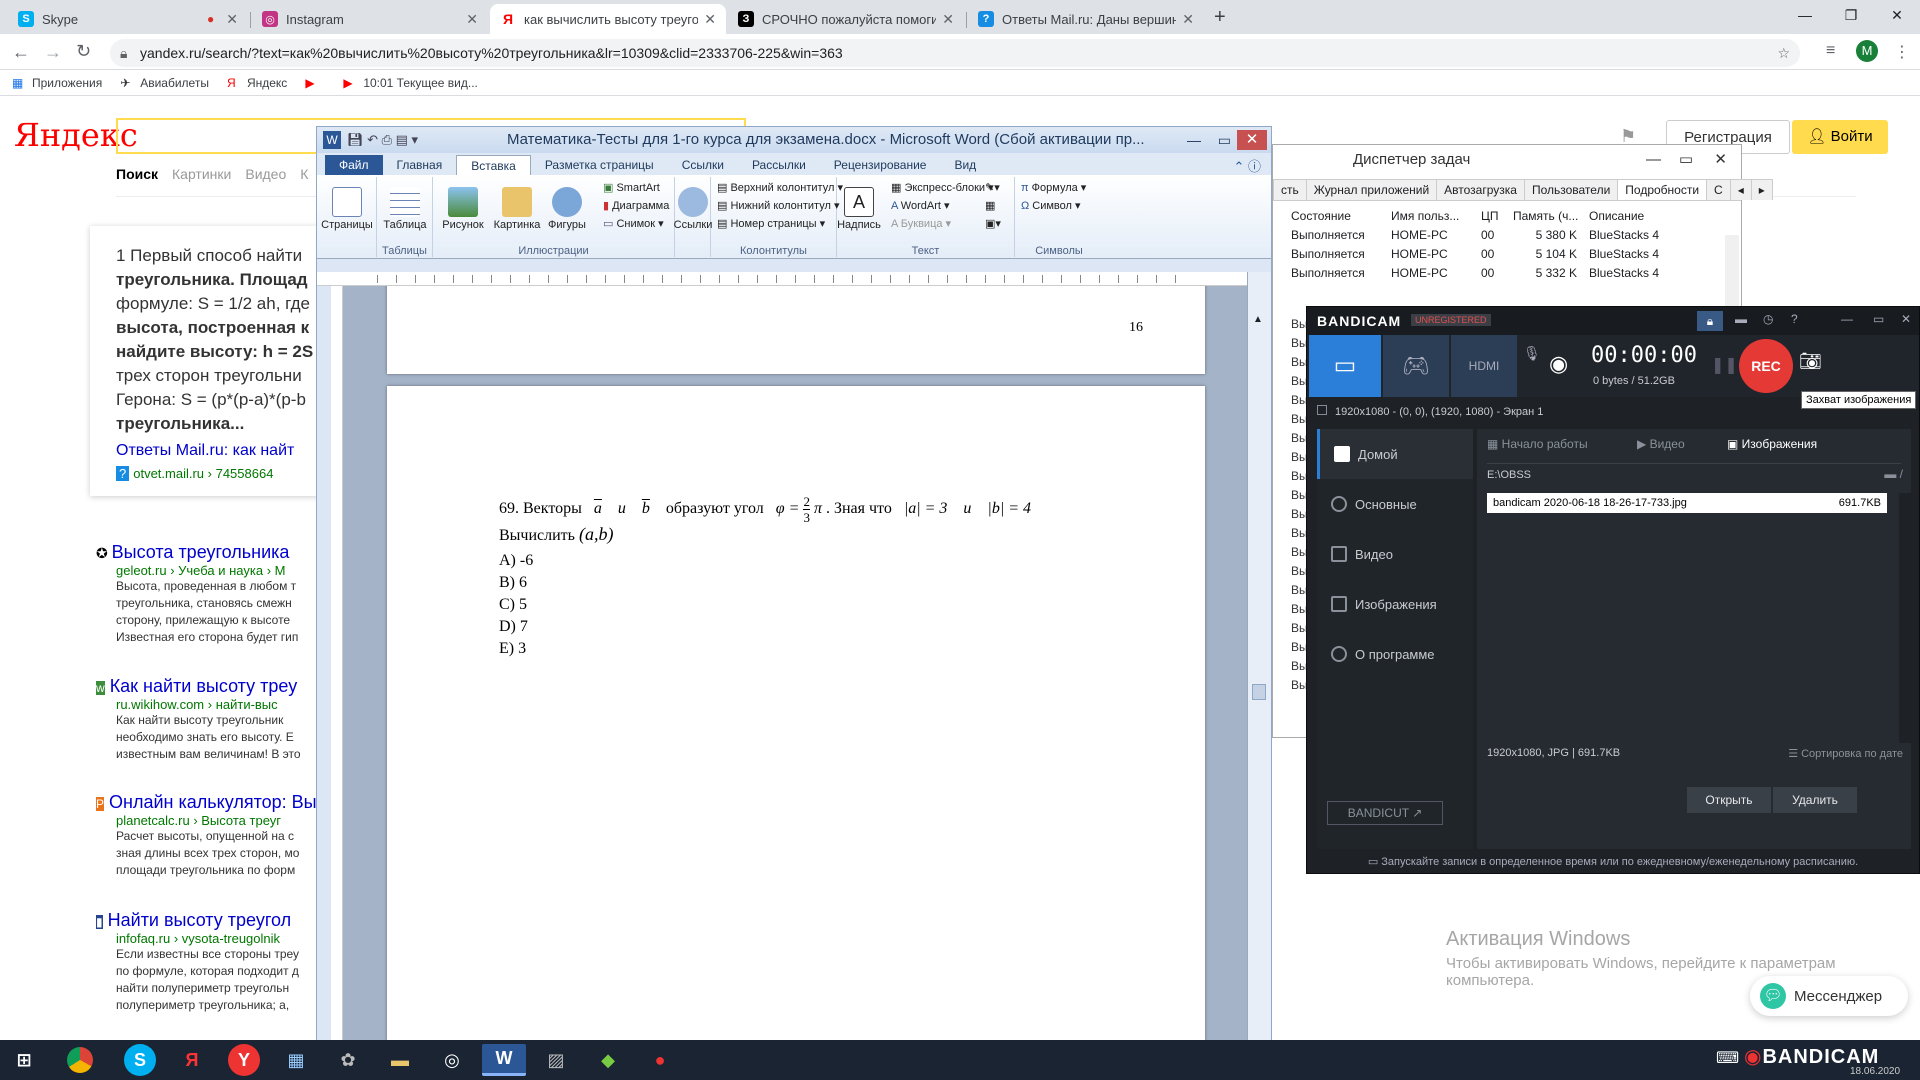 This screenshot has width=1920, height=1080. What do you see at coordinates (1830, 51) in the screenshot?
I see `media-control-icon: ≡` at bounding box center [1830, 51].